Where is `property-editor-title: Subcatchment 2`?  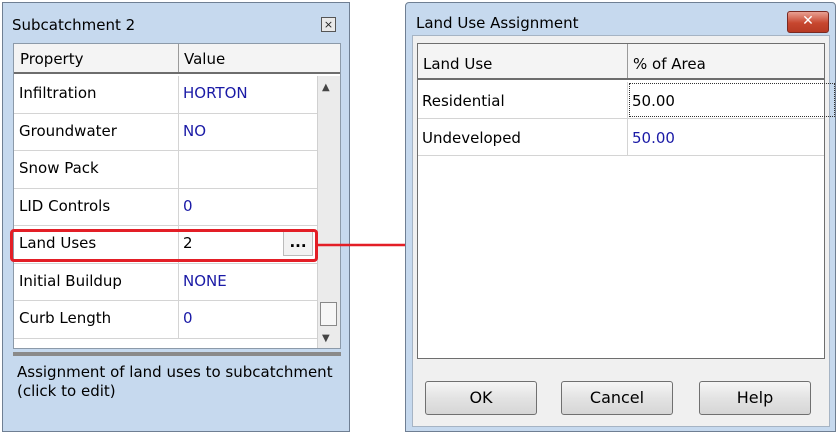 property-editor-title: Subcatchment 2 is located at coordinates (74, 25).